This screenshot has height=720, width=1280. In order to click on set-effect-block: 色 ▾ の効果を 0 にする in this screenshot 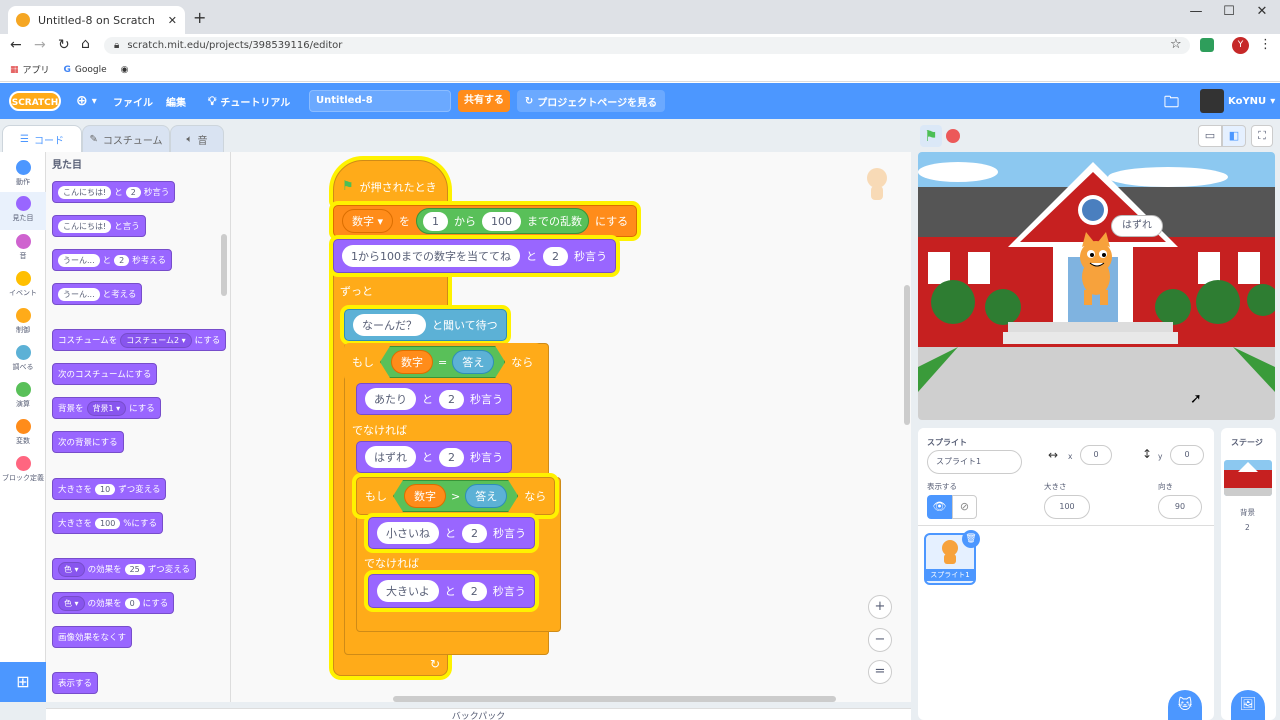, I will do `click(113, 603)`.